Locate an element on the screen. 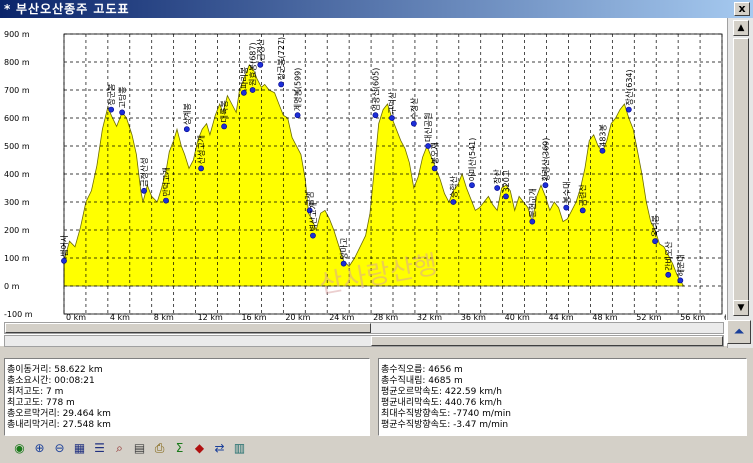 The height and width of the screenshot is (463, 753). x-tick-label: 40 km is located at coordinates (517, 317).